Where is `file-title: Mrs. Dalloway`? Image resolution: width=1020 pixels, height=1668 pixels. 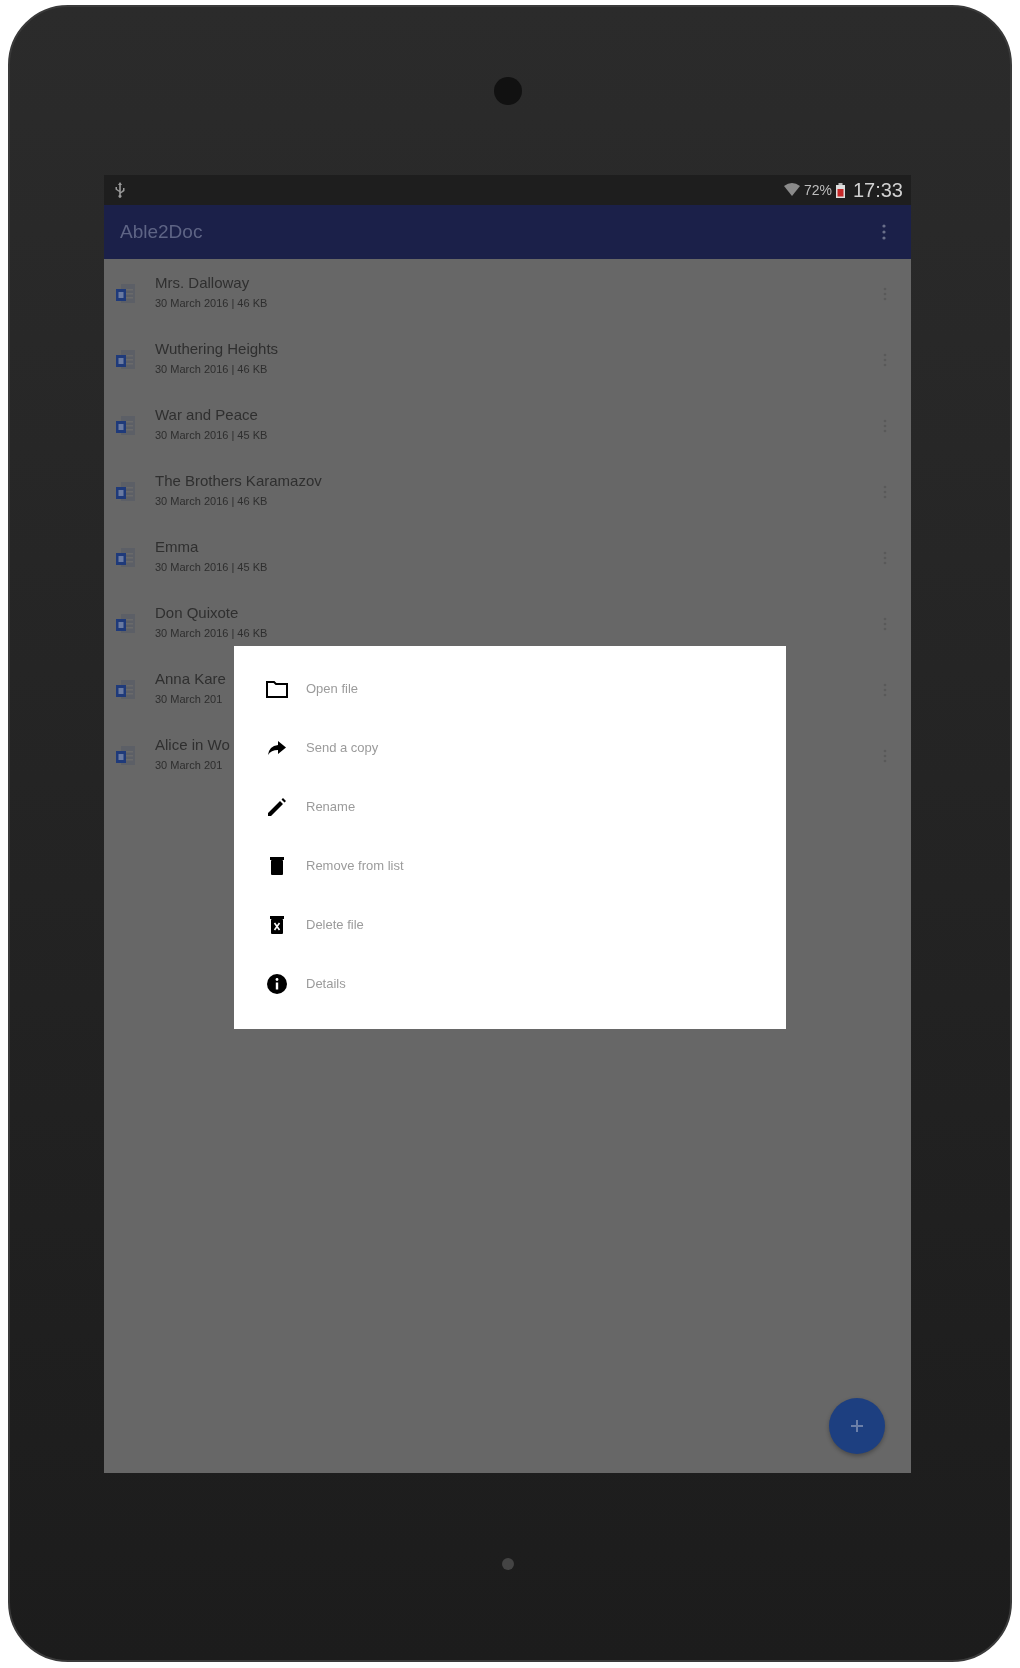 file-title: Mrs. Dalloway is located at coordinates (202, 282).